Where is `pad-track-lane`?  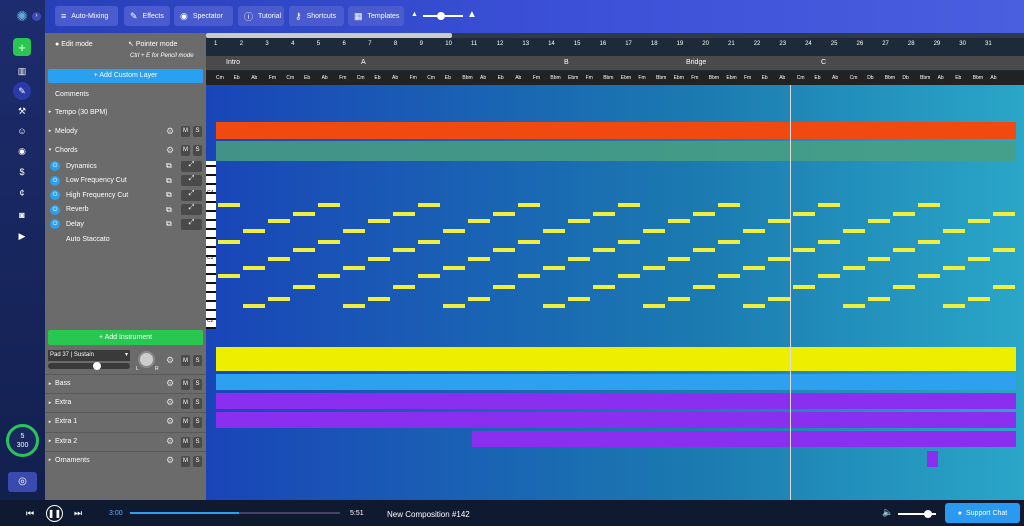 pad-track-lane is located at coordinates (616, 359).